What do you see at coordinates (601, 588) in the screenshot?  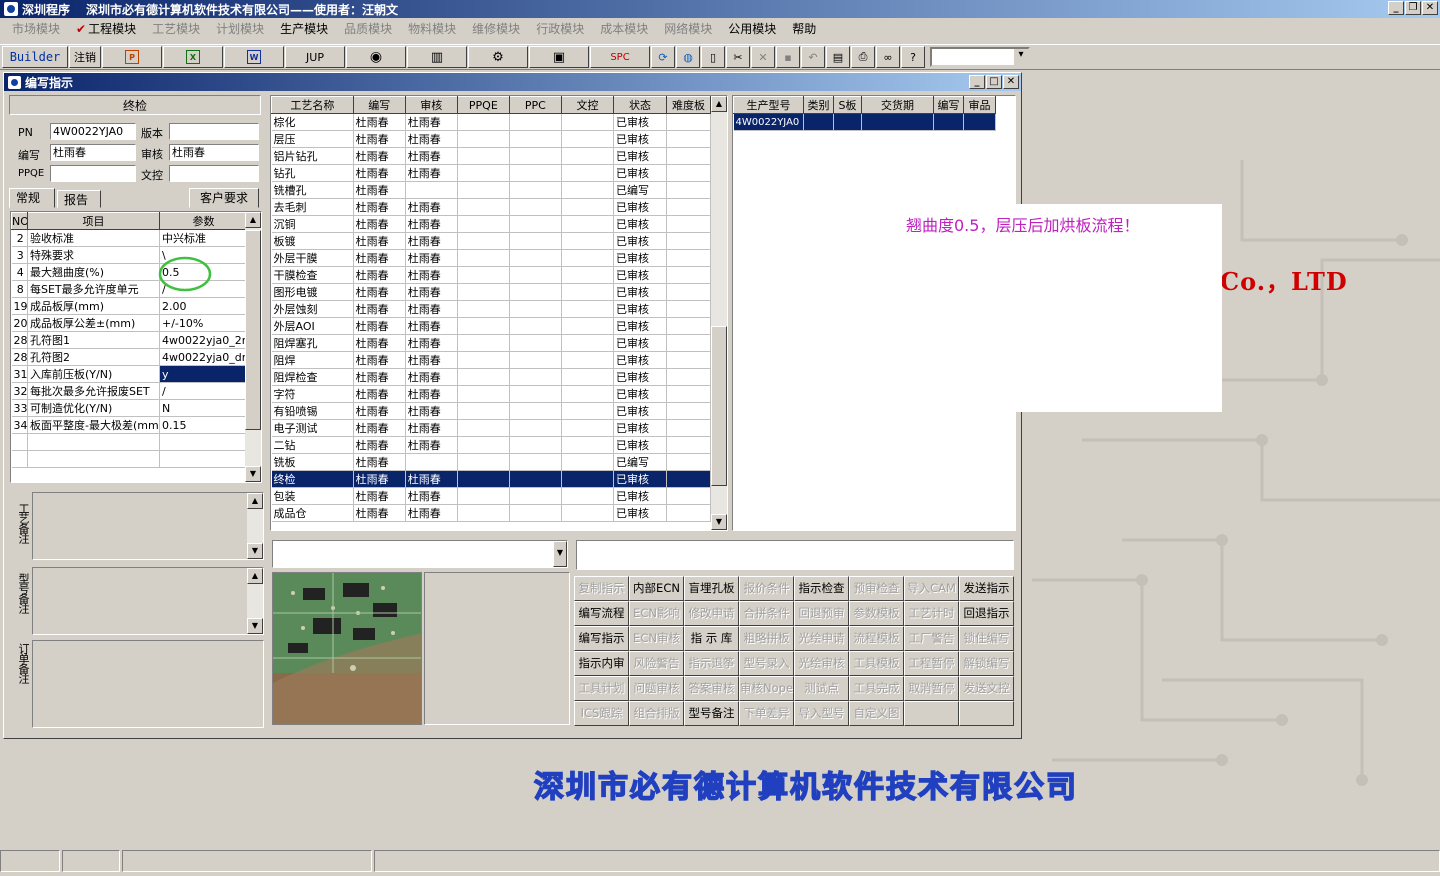 I see `function-button-0: 复制指示` at bounding box center [601, 588].